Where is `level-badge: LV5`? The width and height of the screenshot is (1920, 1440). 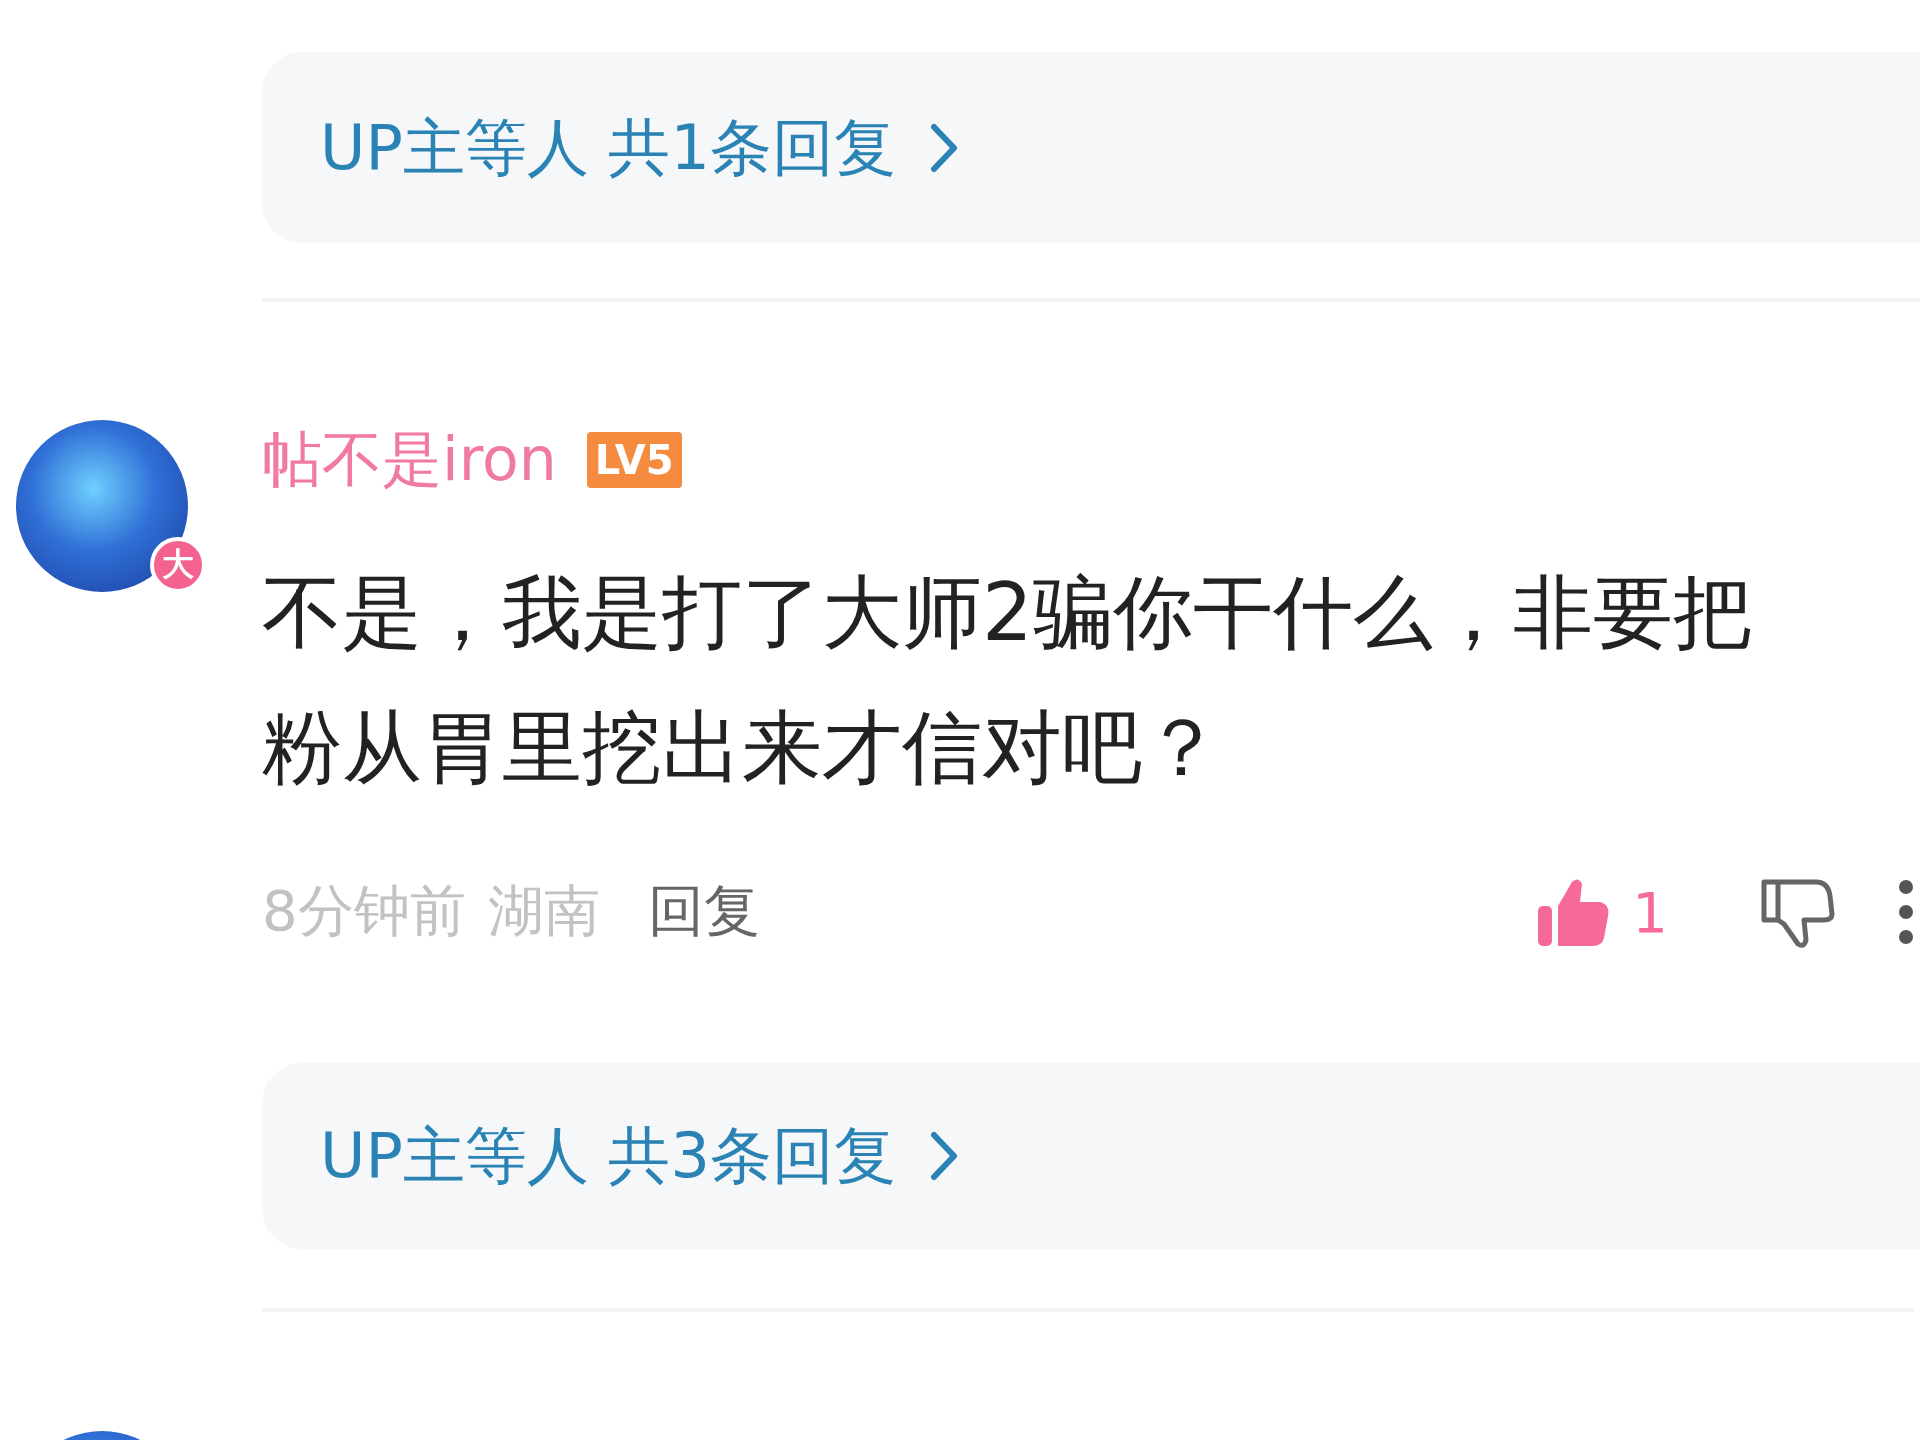 level-badge: LV5 is located at coordinates (634, 460).